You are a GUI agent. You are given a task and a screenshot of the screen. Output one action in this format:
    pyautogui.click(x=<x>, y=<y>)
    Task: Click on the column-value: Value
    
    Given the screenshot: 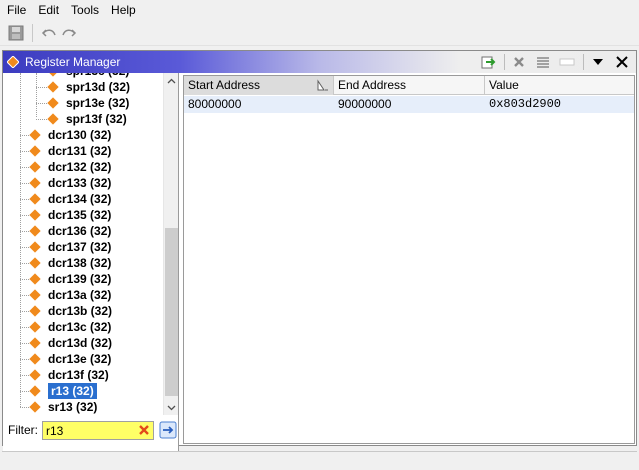 What is the action you would take?
    pyautogui.click(x=559, y=85)
    